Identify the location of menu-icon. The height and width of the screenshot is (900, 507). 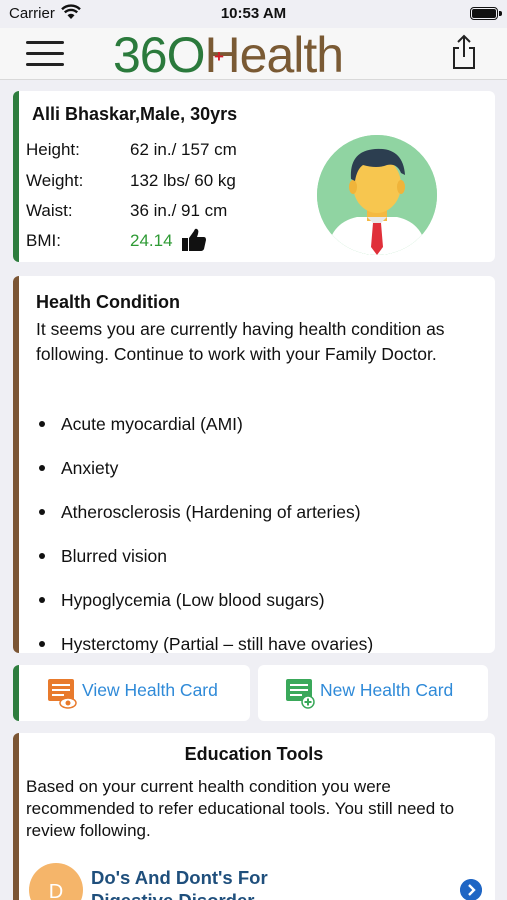
(45, 54).